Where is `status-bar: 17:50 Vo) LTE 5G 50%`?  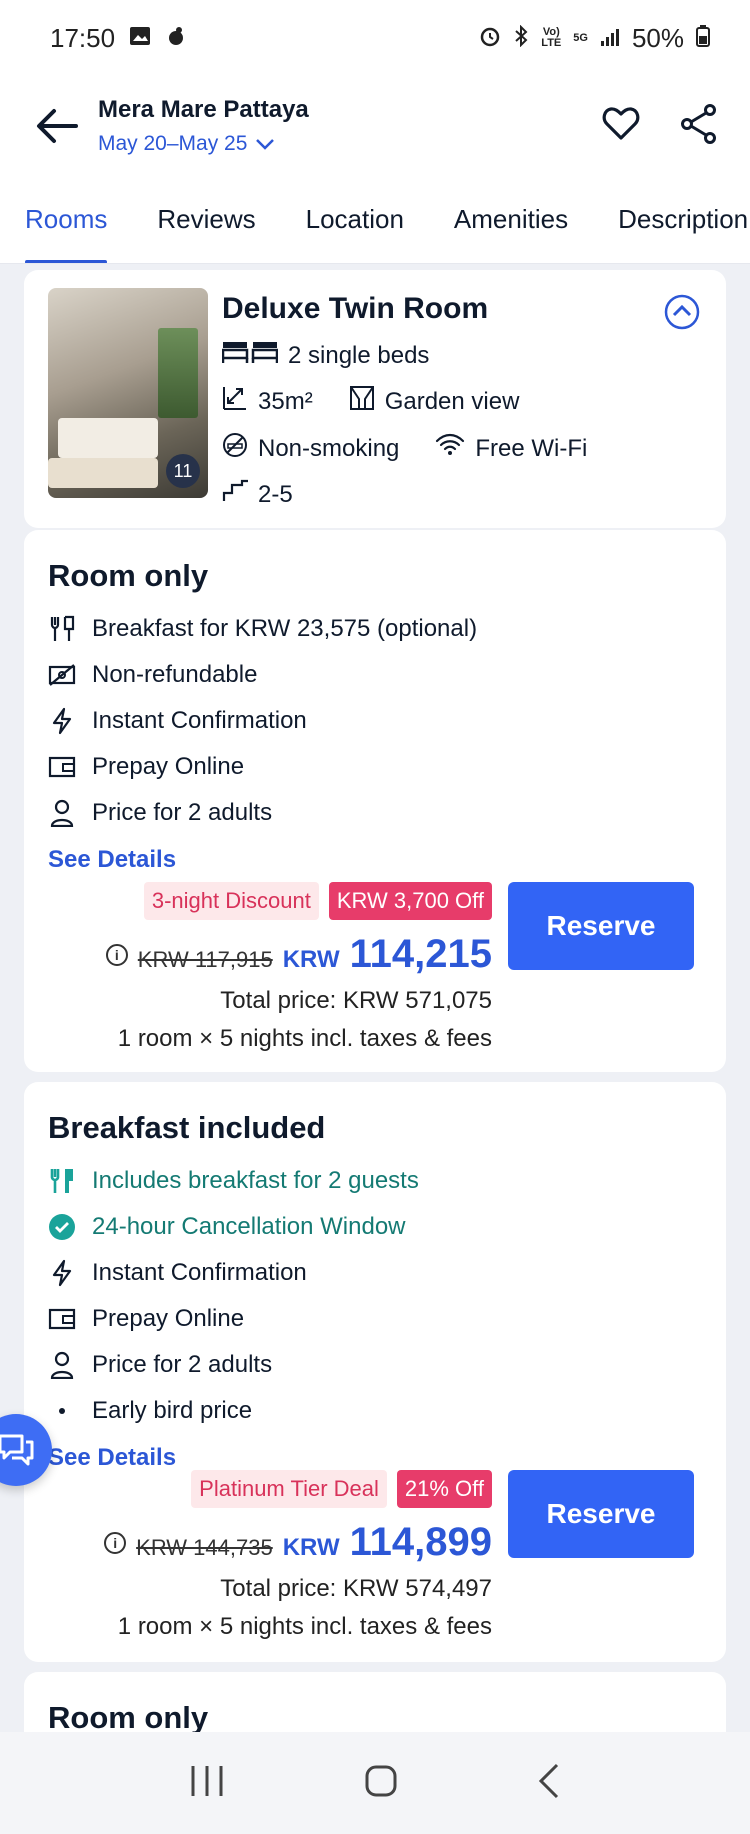 status-bar: 17:50 Vo) LTE 5G 50% is located at coordinates (375, 38).